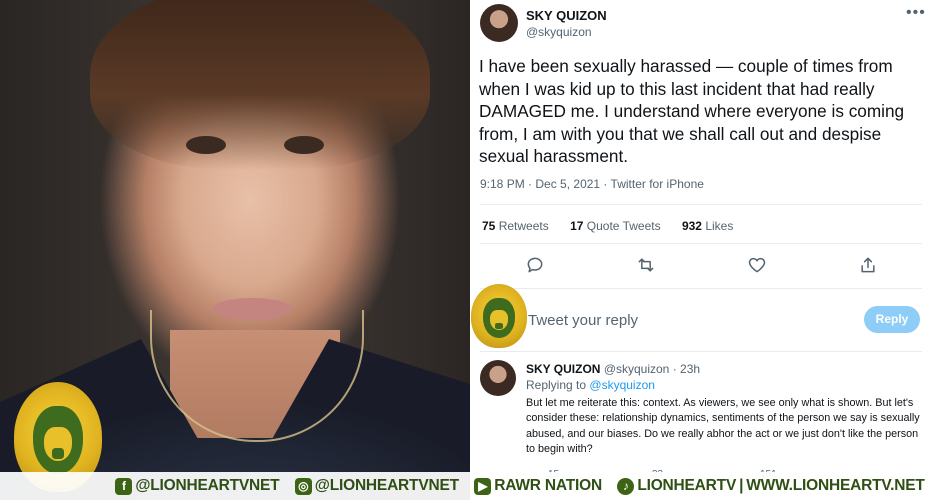 The image size is (940, 500). I want to click on reply-icon, so click(536, 266).